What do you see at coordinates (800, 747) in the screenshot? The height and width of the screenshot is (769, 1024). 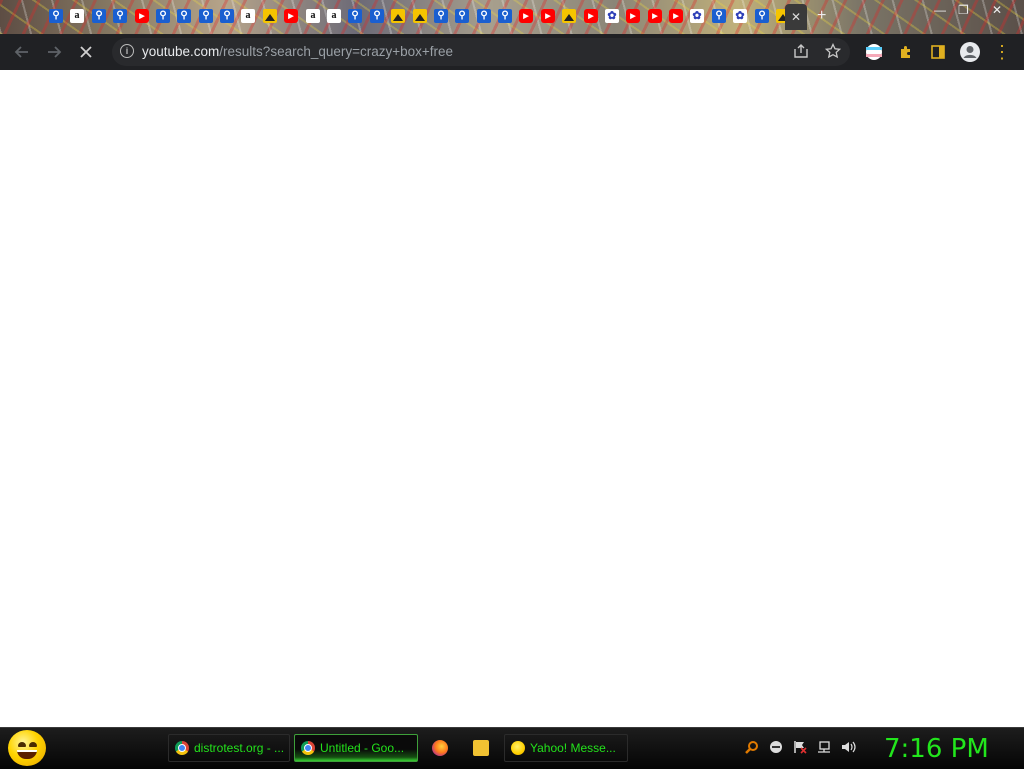 I see `flag-alert-icon` at bounding box center [800, 747].